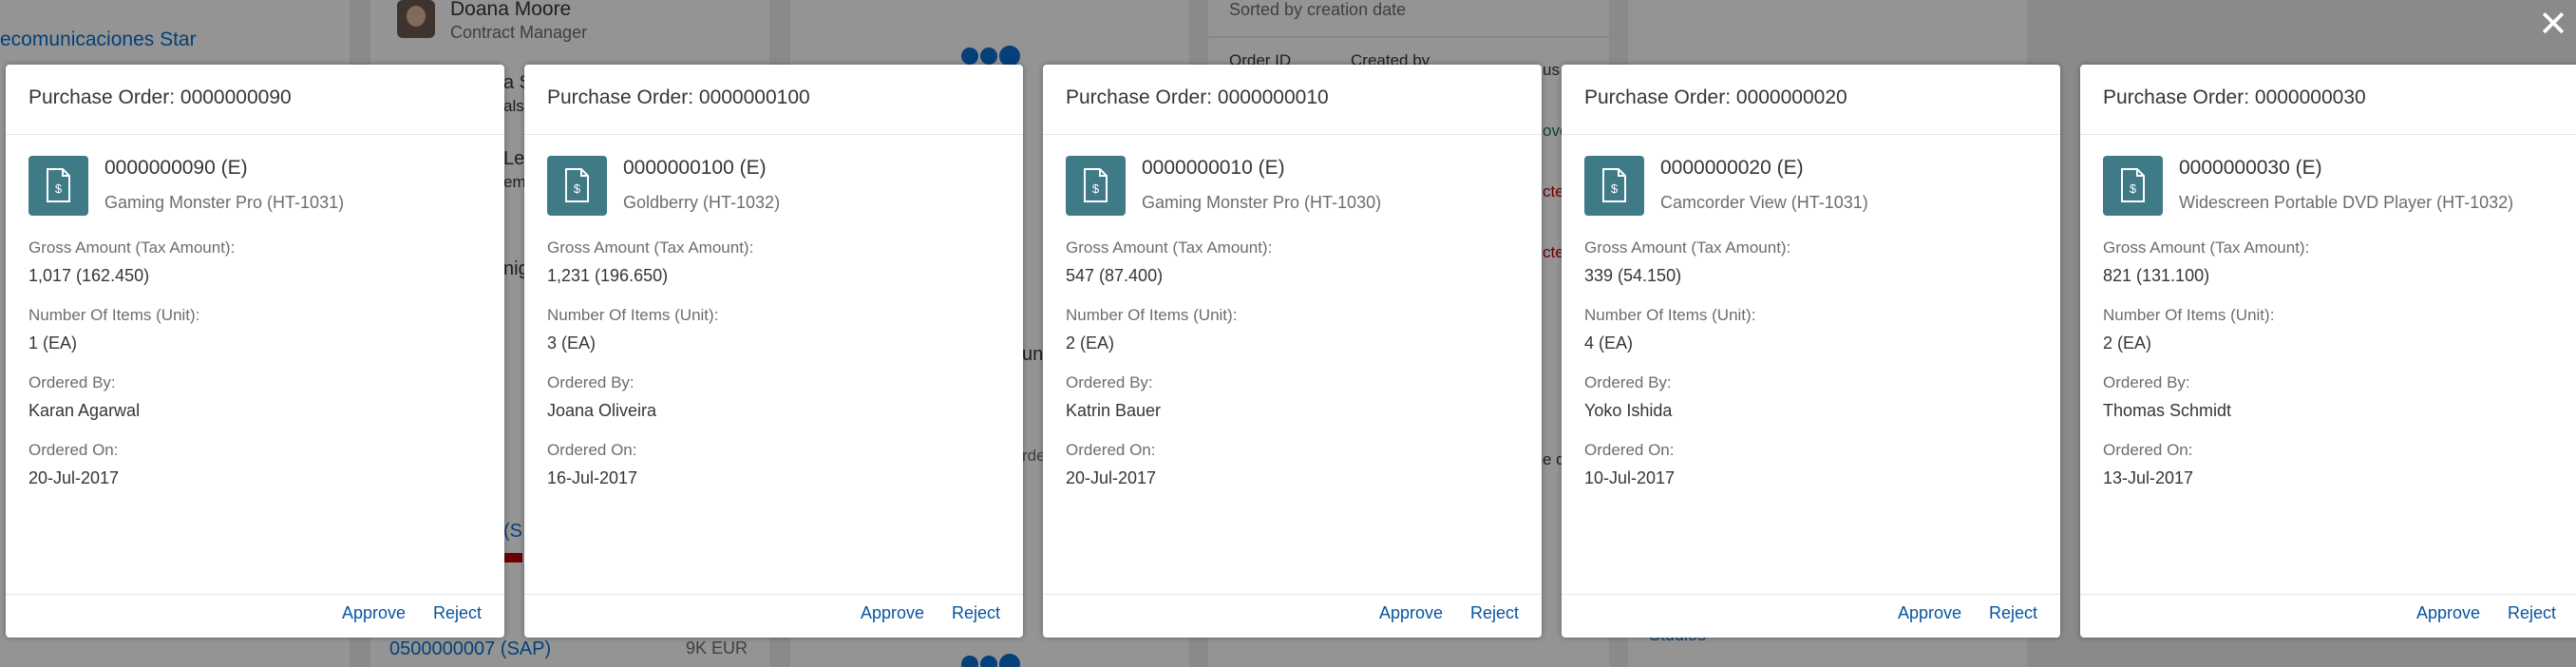  I want to click on card-title: Purchase Order: 0000000030, so click(2328, 100).